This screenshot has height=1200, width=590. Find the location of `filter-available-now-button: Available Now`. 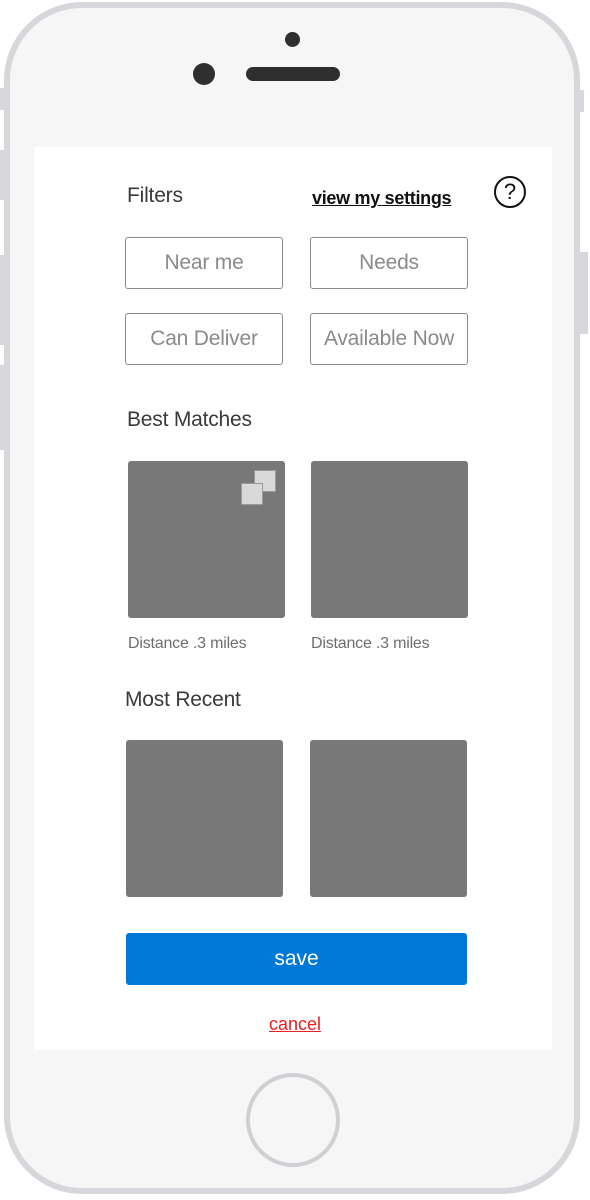

filter-available-now-button: Available Now is located at coordinates (389, 339).